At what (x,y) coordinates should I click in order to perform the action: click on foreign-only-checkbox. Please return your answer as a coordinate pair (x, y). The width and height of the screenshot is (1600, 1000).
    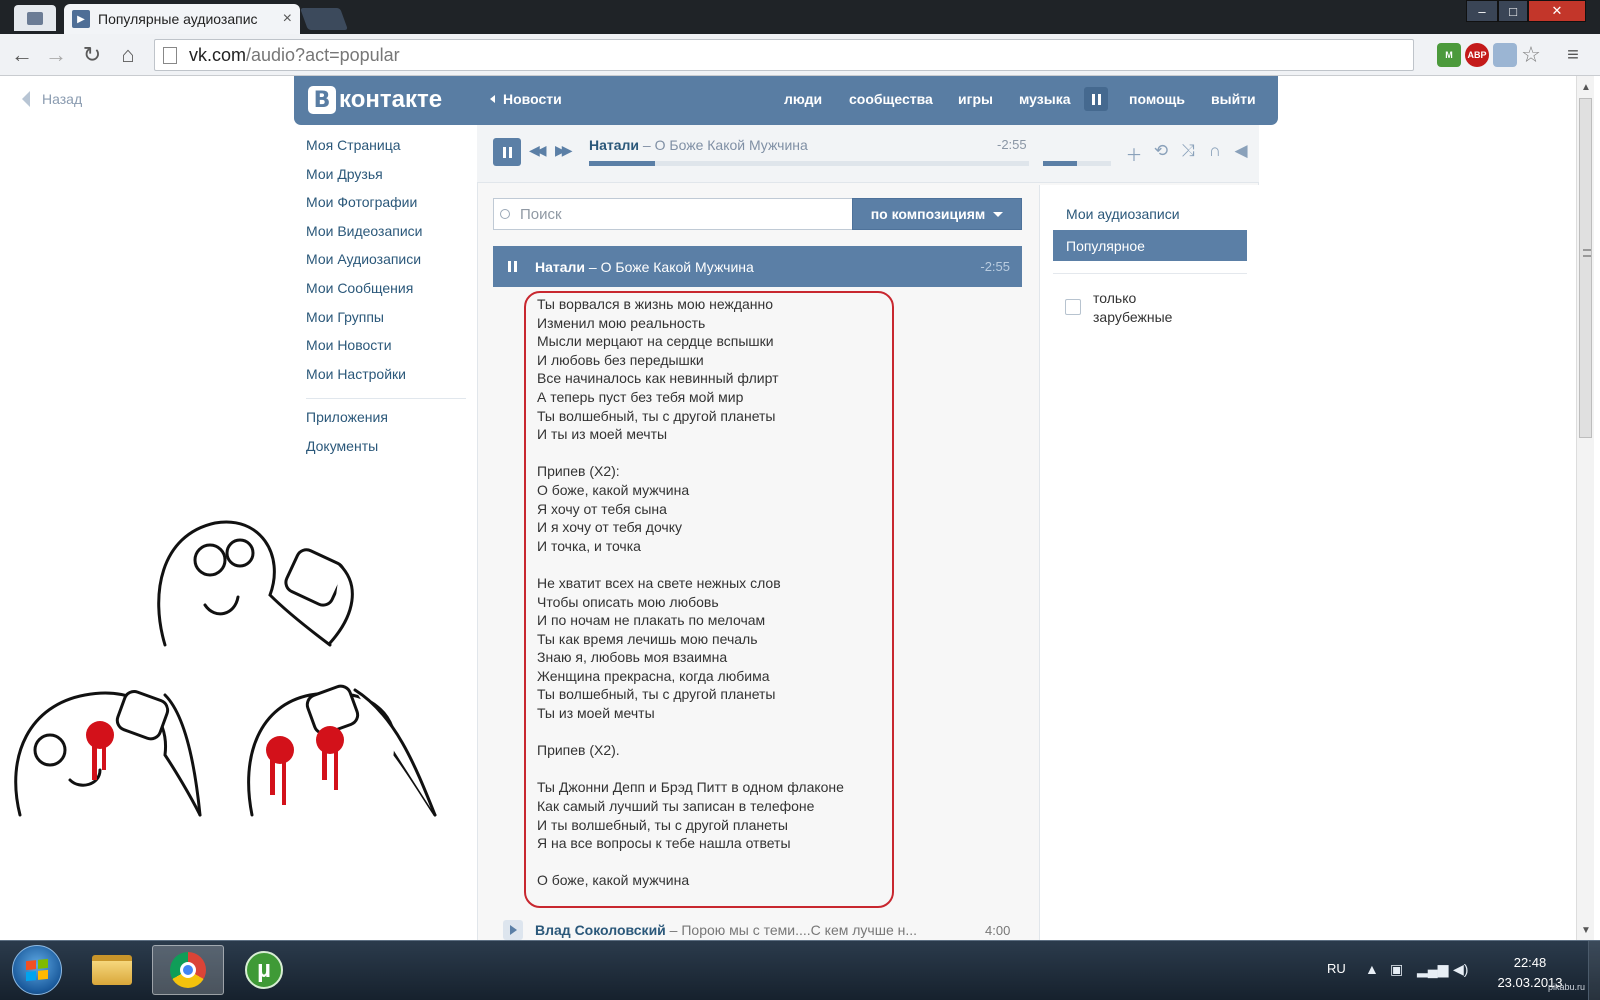
    Looking at the image, I should click on (1073, 307).